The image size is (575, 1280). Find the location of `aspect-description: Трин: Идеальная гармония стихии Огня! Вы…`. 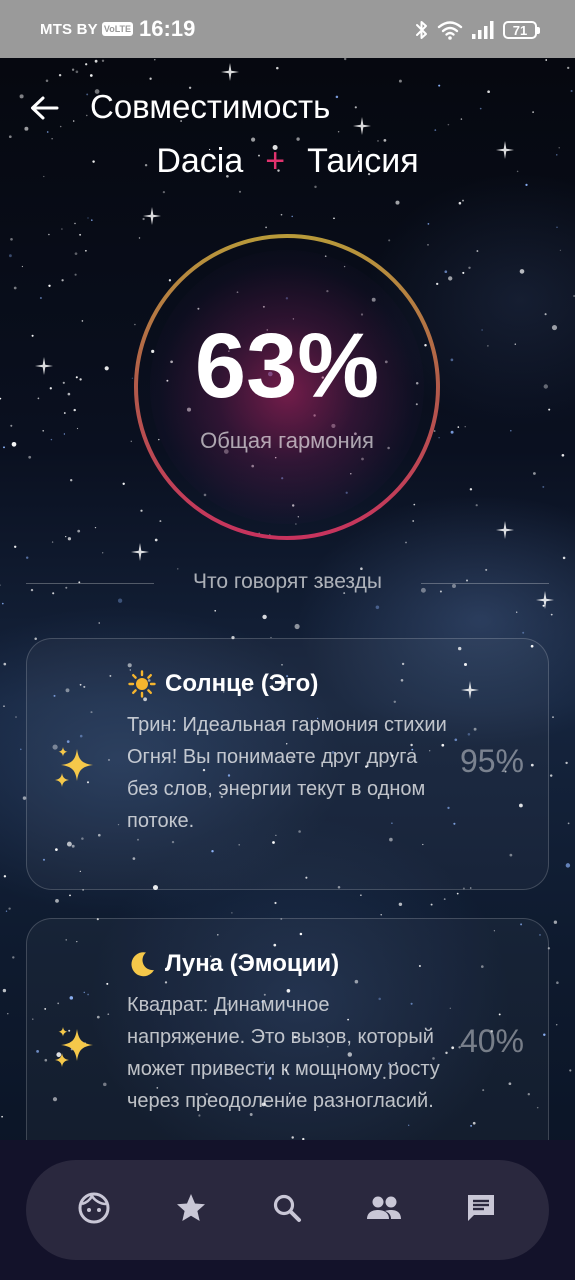

aspect-description: Трин: Идеальная гармония стихии Огня! Вы… is located at coordinates (287, 773).